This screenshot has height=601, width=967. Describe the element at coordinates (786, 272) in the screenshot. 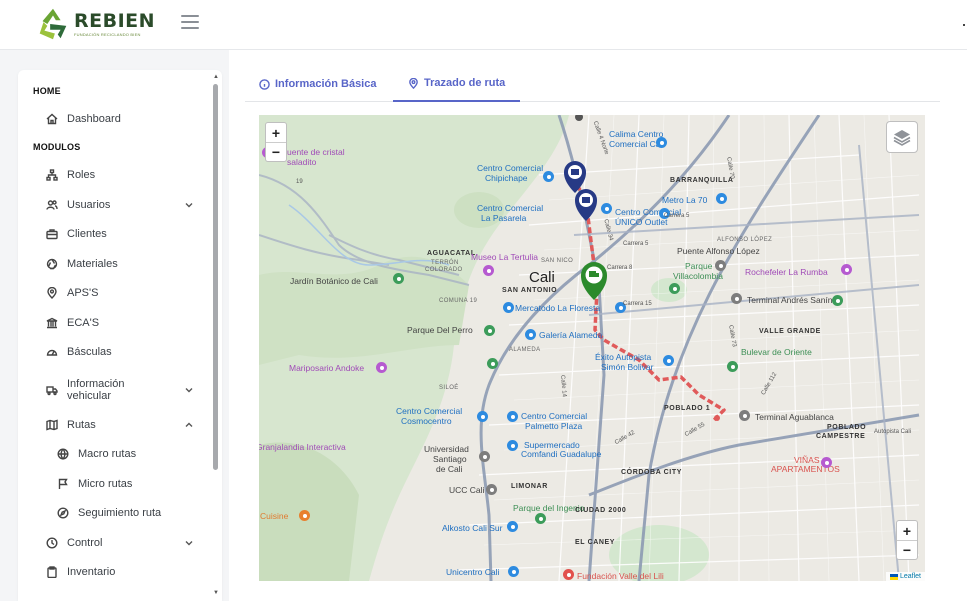

I see `map-label-rochefeler: Rochefeler La Rumba` at that location.